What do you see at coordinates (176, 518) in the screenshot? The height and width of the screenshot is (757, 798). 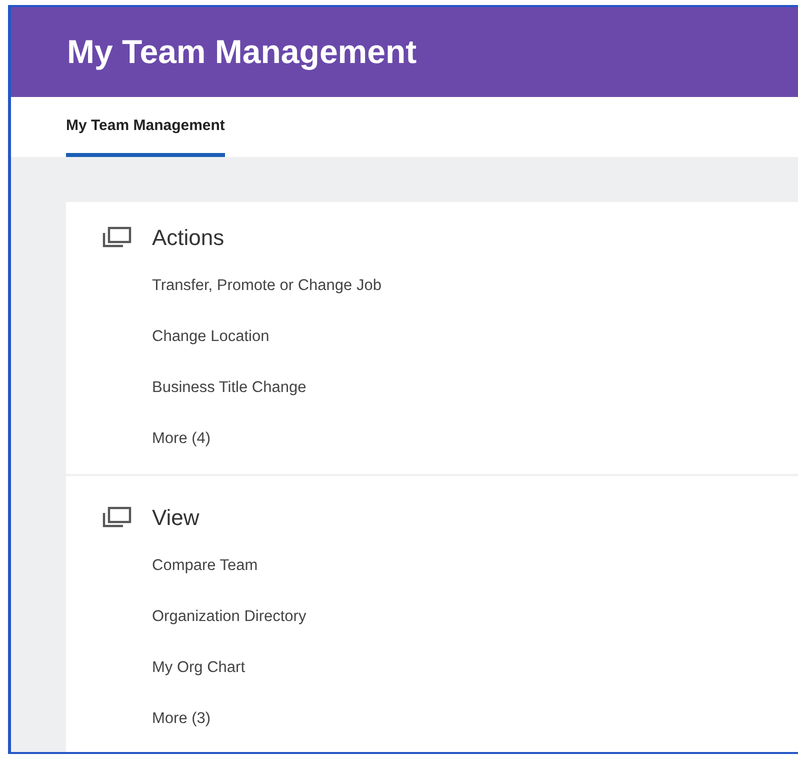 I see `section-title: View` at bounding box center [176, 518].